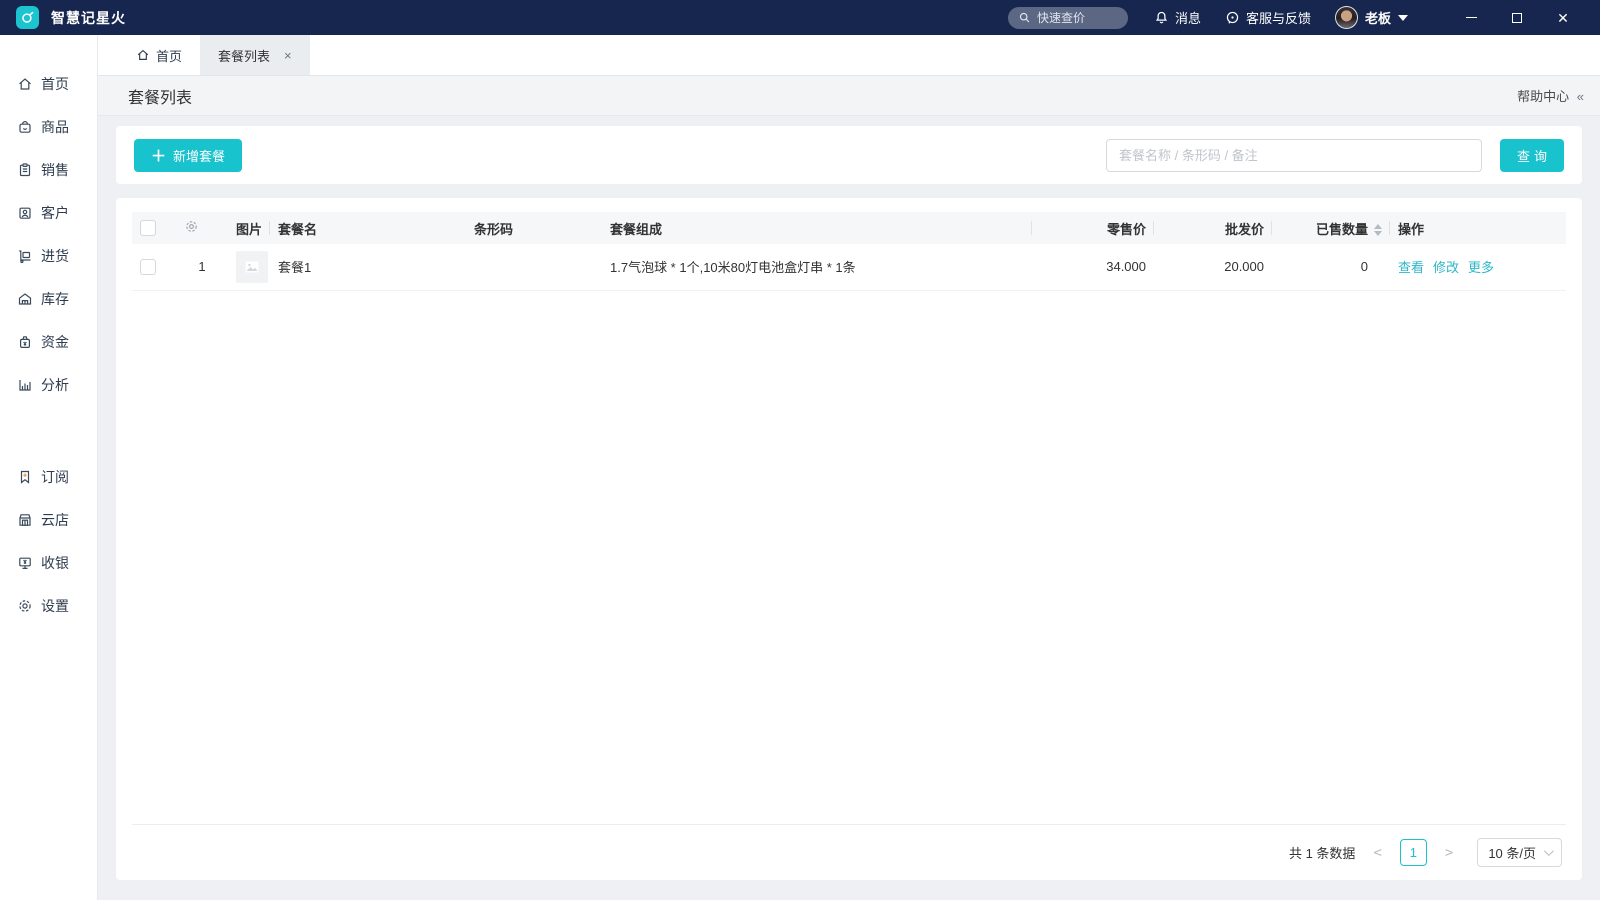 This screenshot has width=1600, height=900. I want to click on next-page-button: >, so click(1449, 853).